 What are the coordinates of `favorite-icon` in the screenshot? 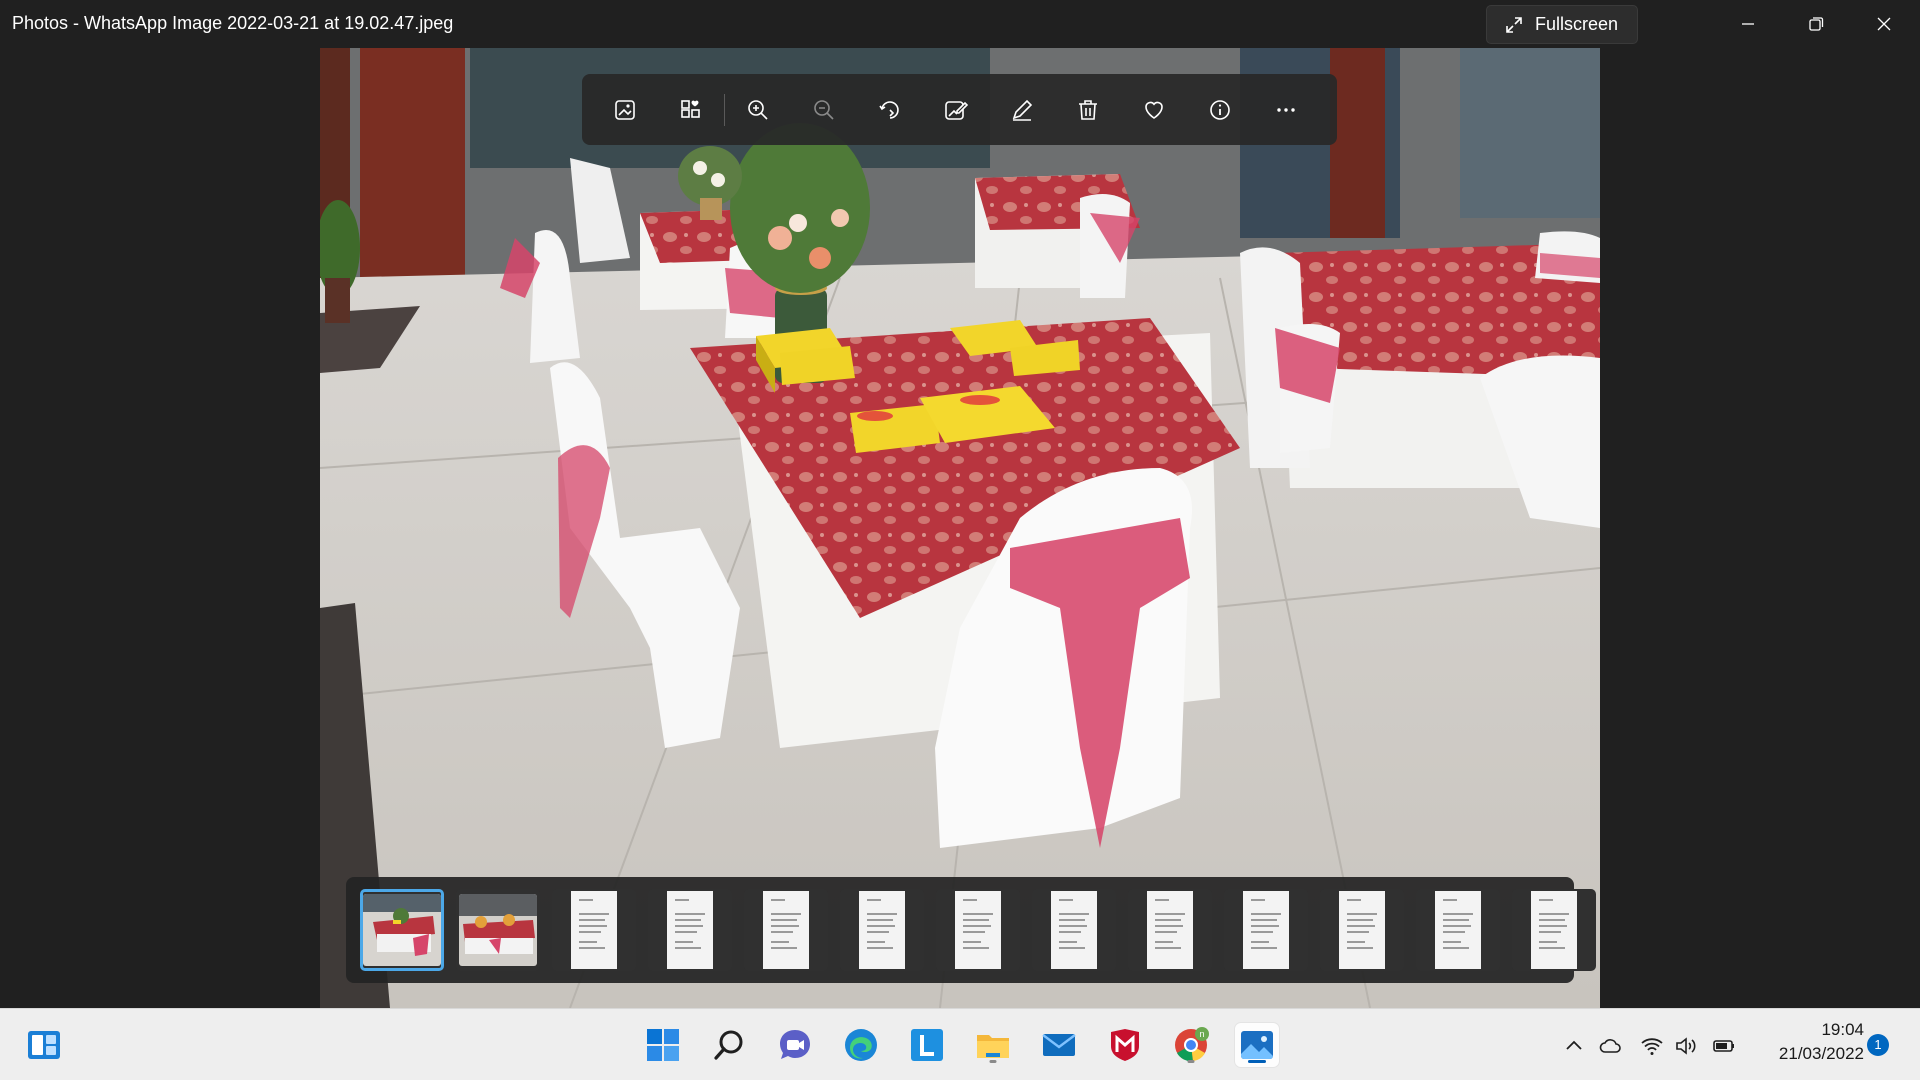 It's located at (1154, 110).